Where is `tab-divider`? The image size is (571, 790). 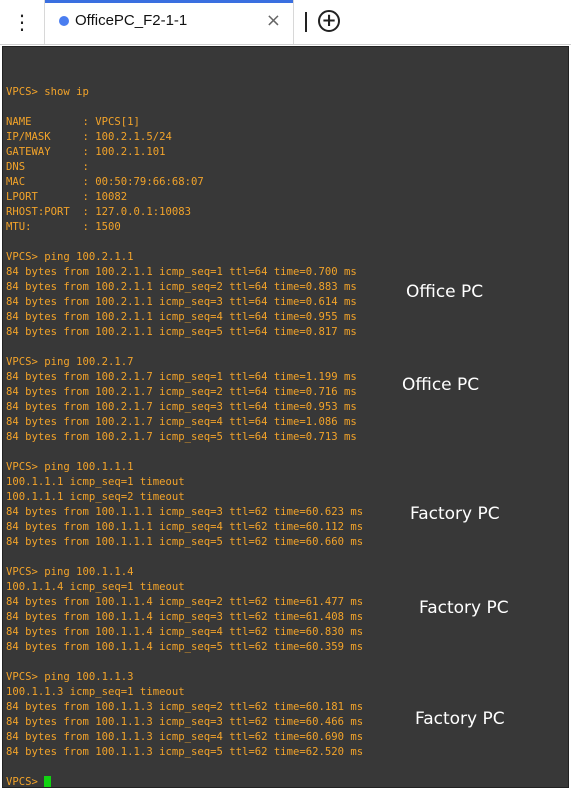 tab-divider is located at coordinates (306, 22).